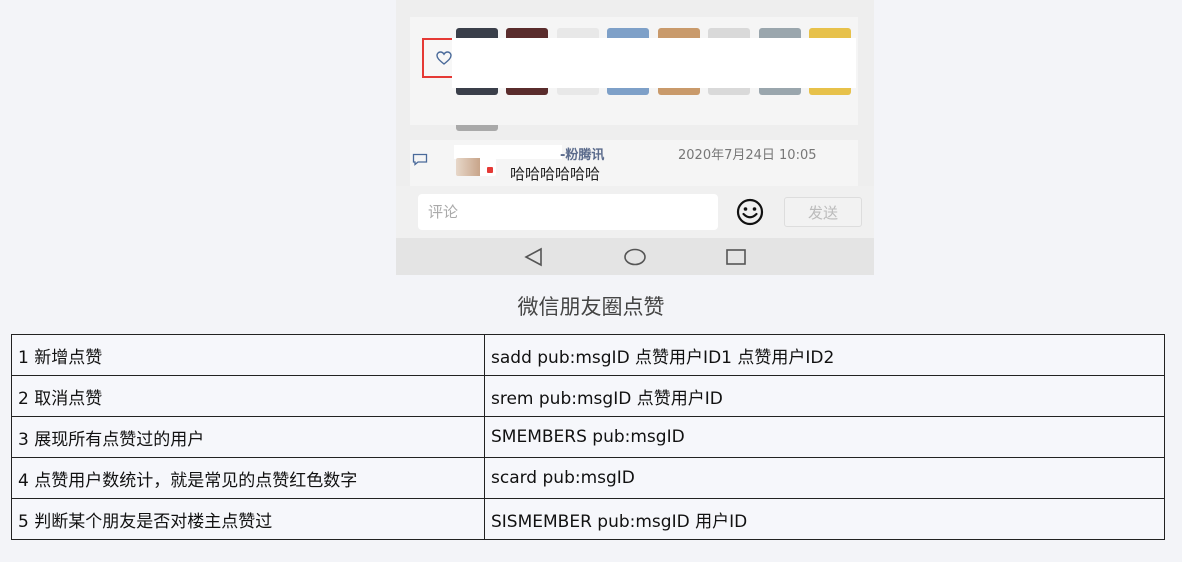 This screenshot has width=1182, height=562. I want to click on table-cell-command: sadd pub:msgID 点赞用户ID1 点赞用户ID2, so click(824, 355).